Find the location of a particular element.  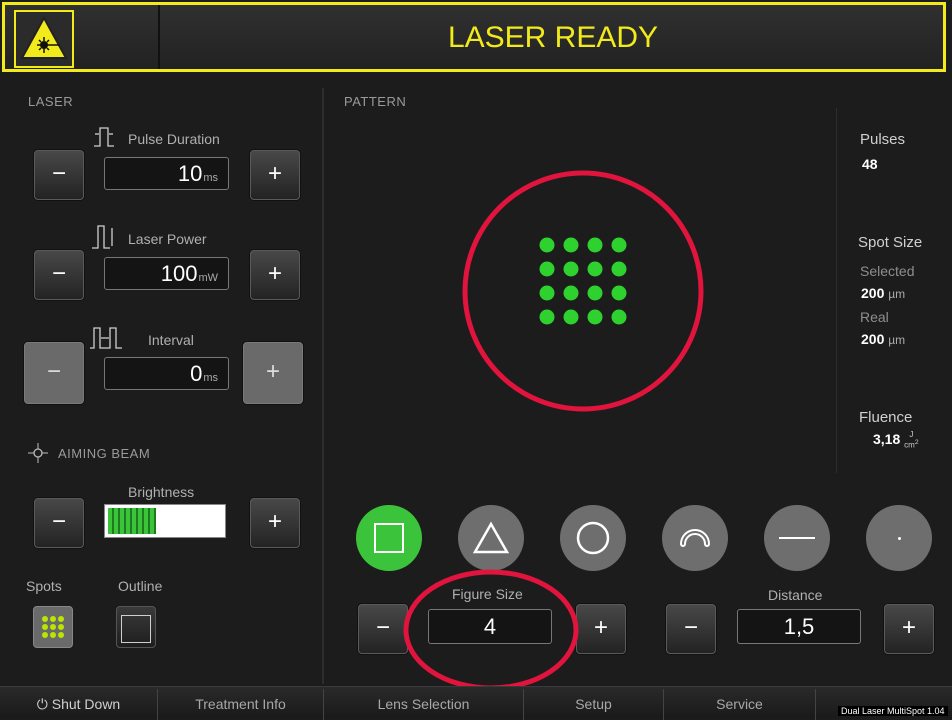

interval-increase-button: + is located at coordinates (273, 373).